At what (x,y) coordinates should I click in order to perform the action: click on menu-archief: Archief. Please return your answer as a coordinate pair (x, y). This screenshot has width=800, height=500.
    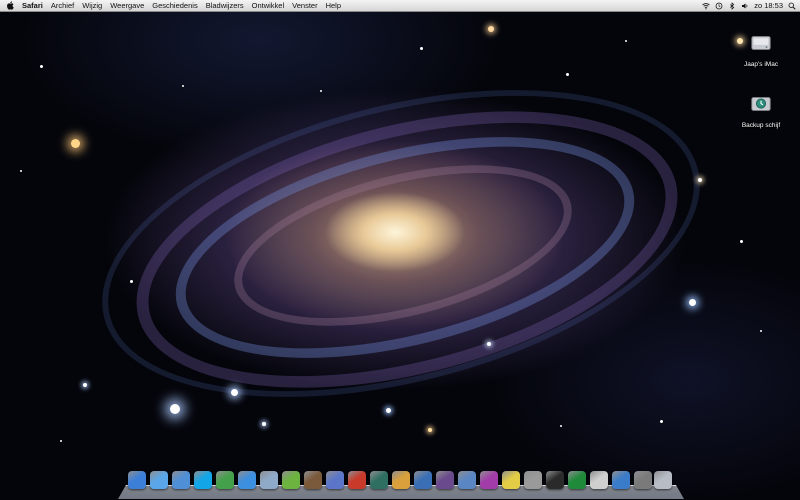
    Looking at the image, I should click on (62, 5).